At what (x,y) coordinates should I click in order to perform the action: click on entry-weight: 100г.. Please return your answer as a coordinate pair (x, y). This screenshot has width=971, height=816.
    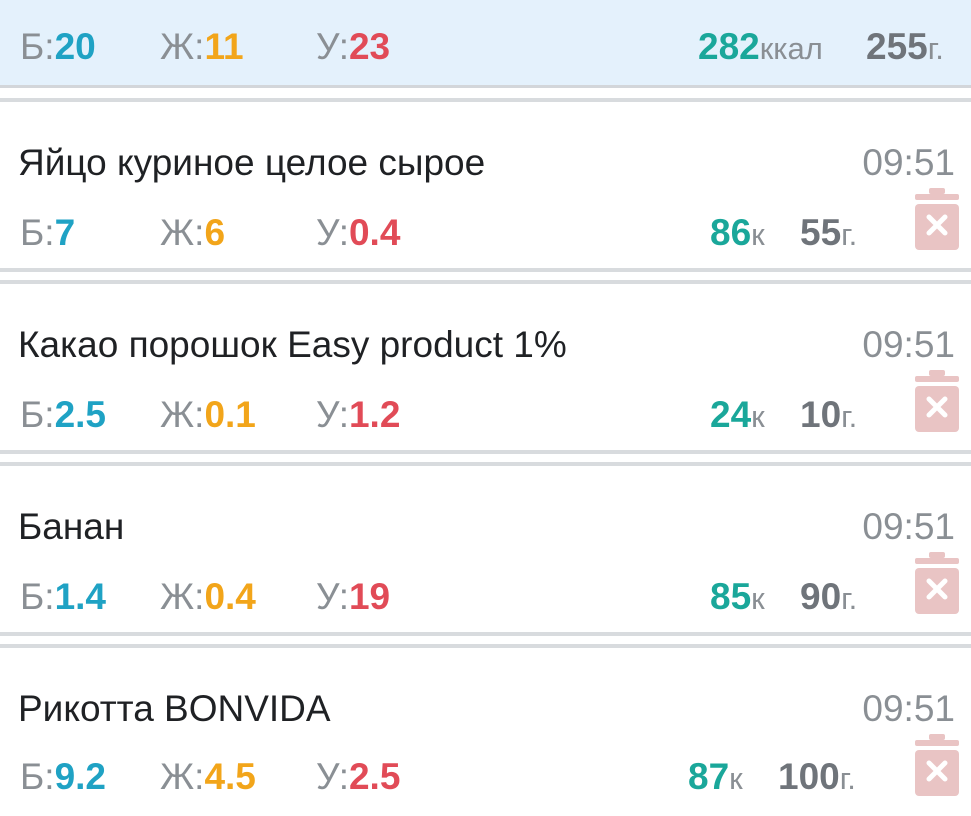
    Looking at the image, I should click on (817, 776).